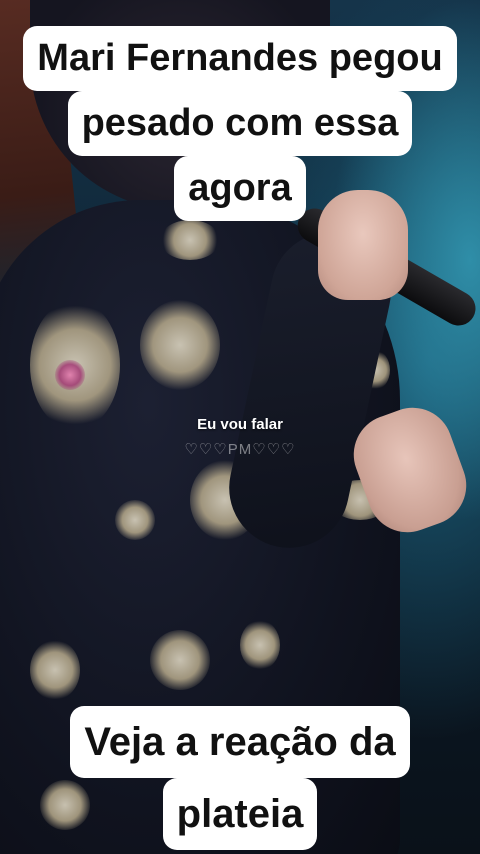  Describe the element at coordinates (240, 449) in the screenshot. I see `watermark: ♡♡♡PM♡♡♡` at that location.